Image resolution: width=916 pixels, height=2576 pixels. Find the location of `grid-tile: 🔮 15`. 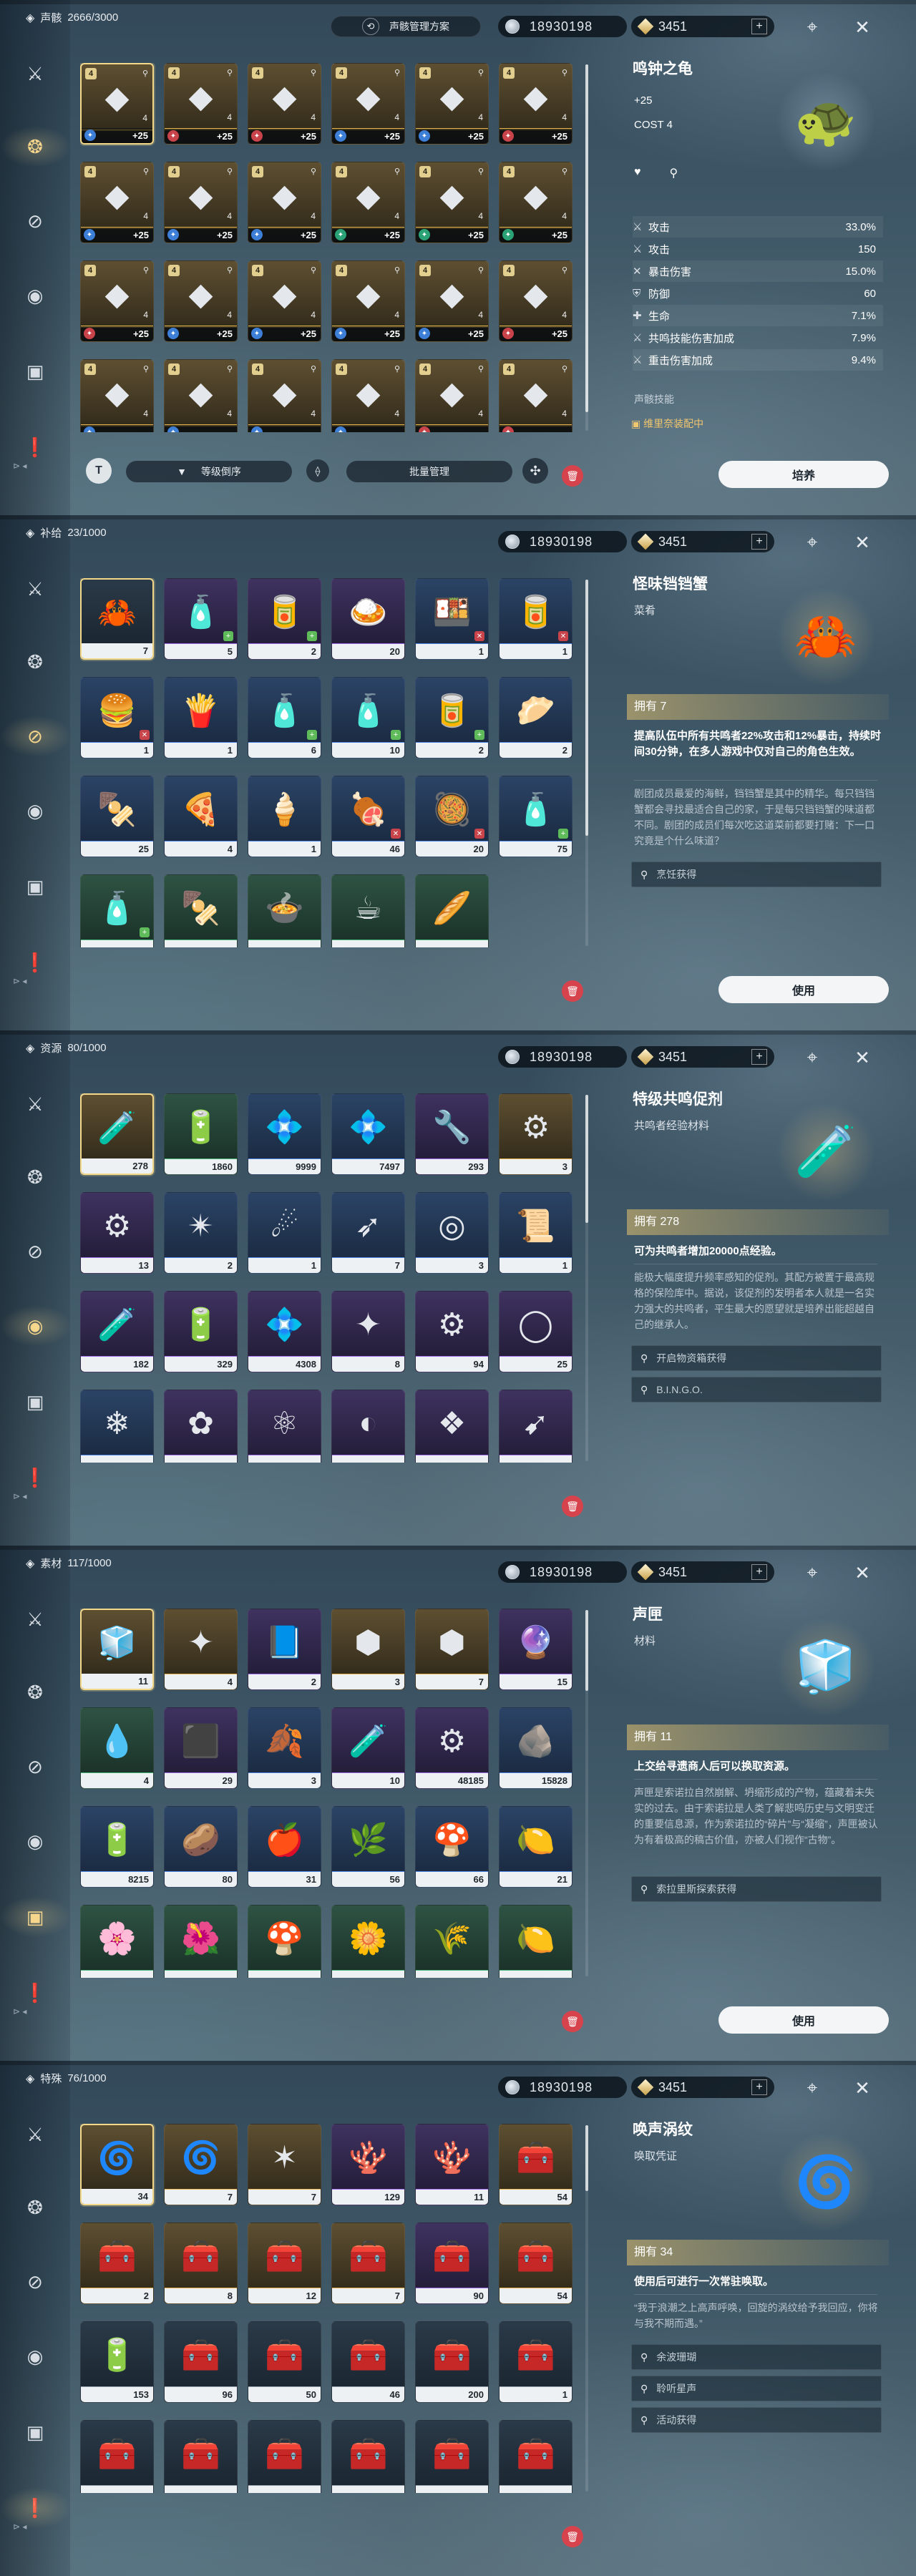

grid-tile: 🔮 15 is located at coordinates (535, 1649).